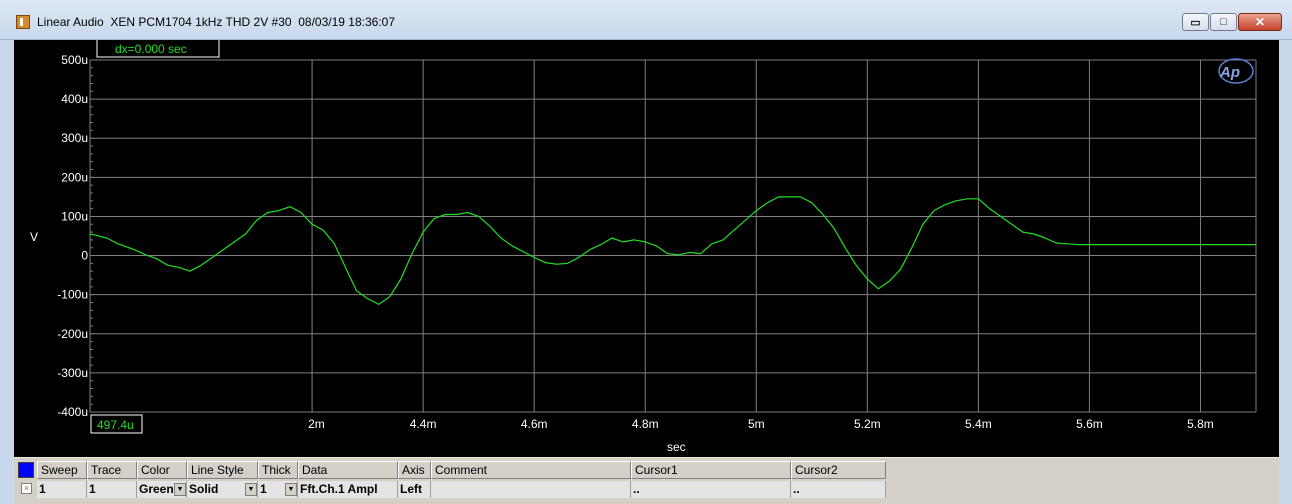 This screenshot has height=504, width=1292. I want to click on y-tick-label: 500u, so click(74, 60).